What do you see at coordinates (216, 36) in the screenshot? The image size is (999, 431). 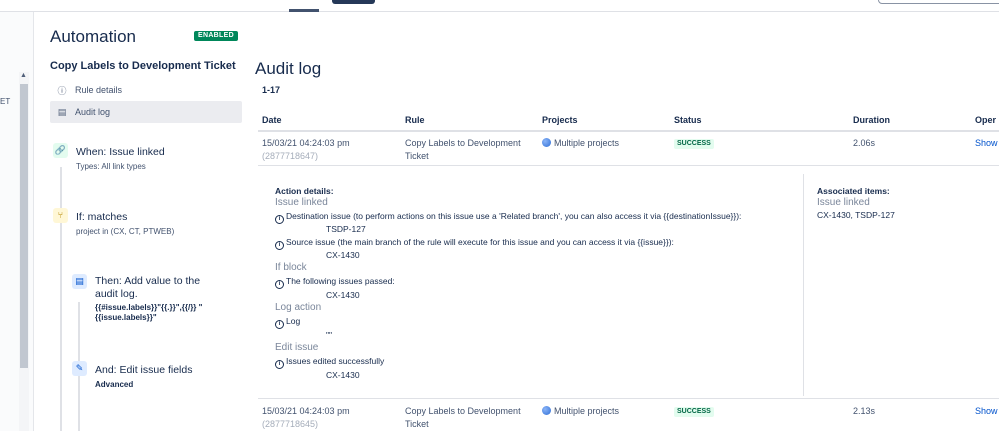 I see `enabled-badge: ENABLED` at bounding box center [216, 36].